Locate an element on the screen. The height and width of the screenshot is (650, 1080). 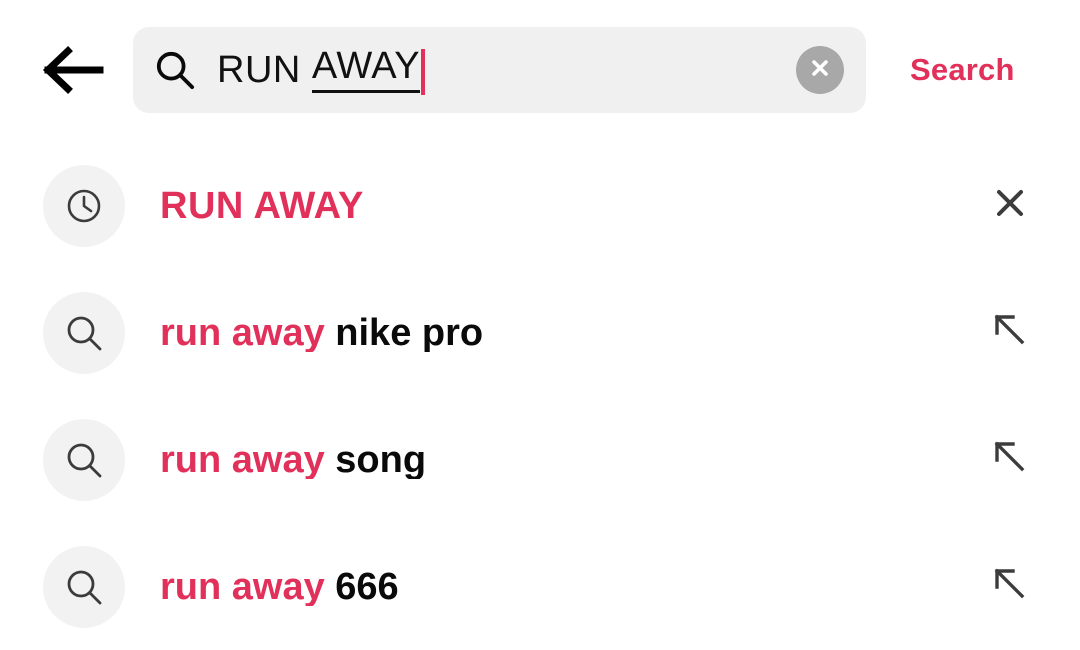
close-circle-icon is located at coordinates (820, 70).